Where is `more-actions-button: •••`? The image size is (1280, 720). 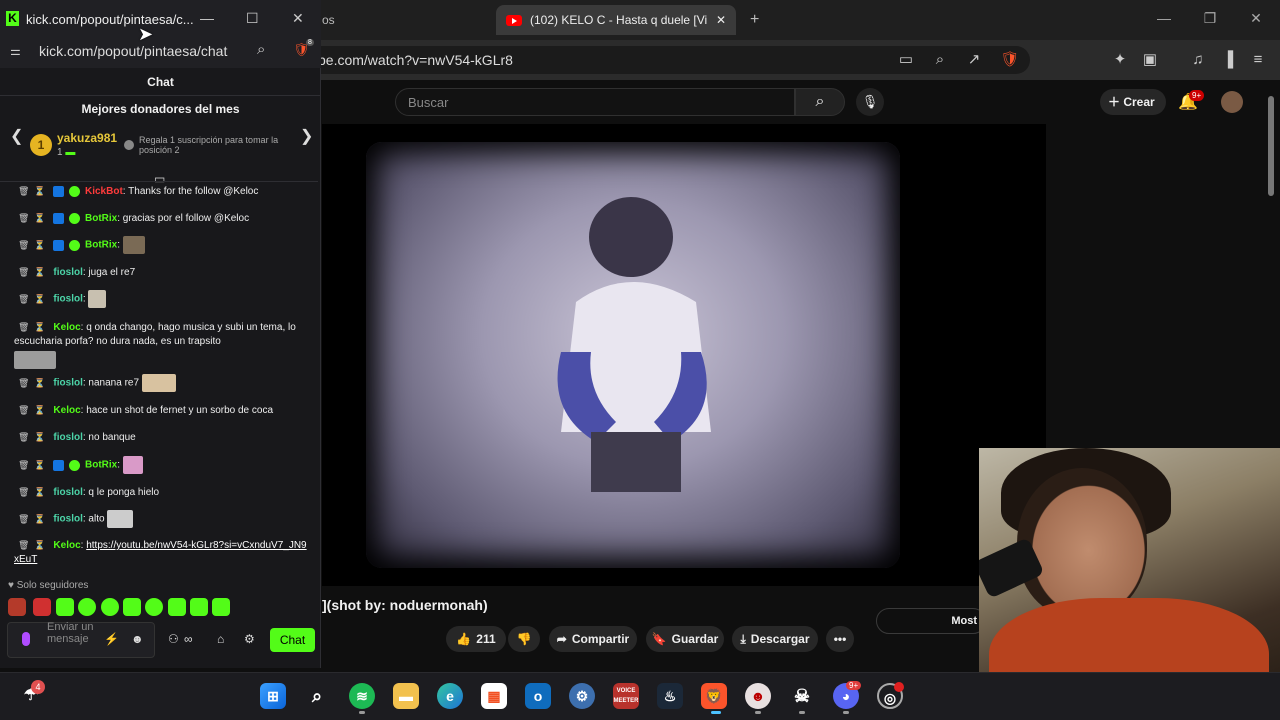 more-actions-button: ••• is located at coordinates (840, 639).